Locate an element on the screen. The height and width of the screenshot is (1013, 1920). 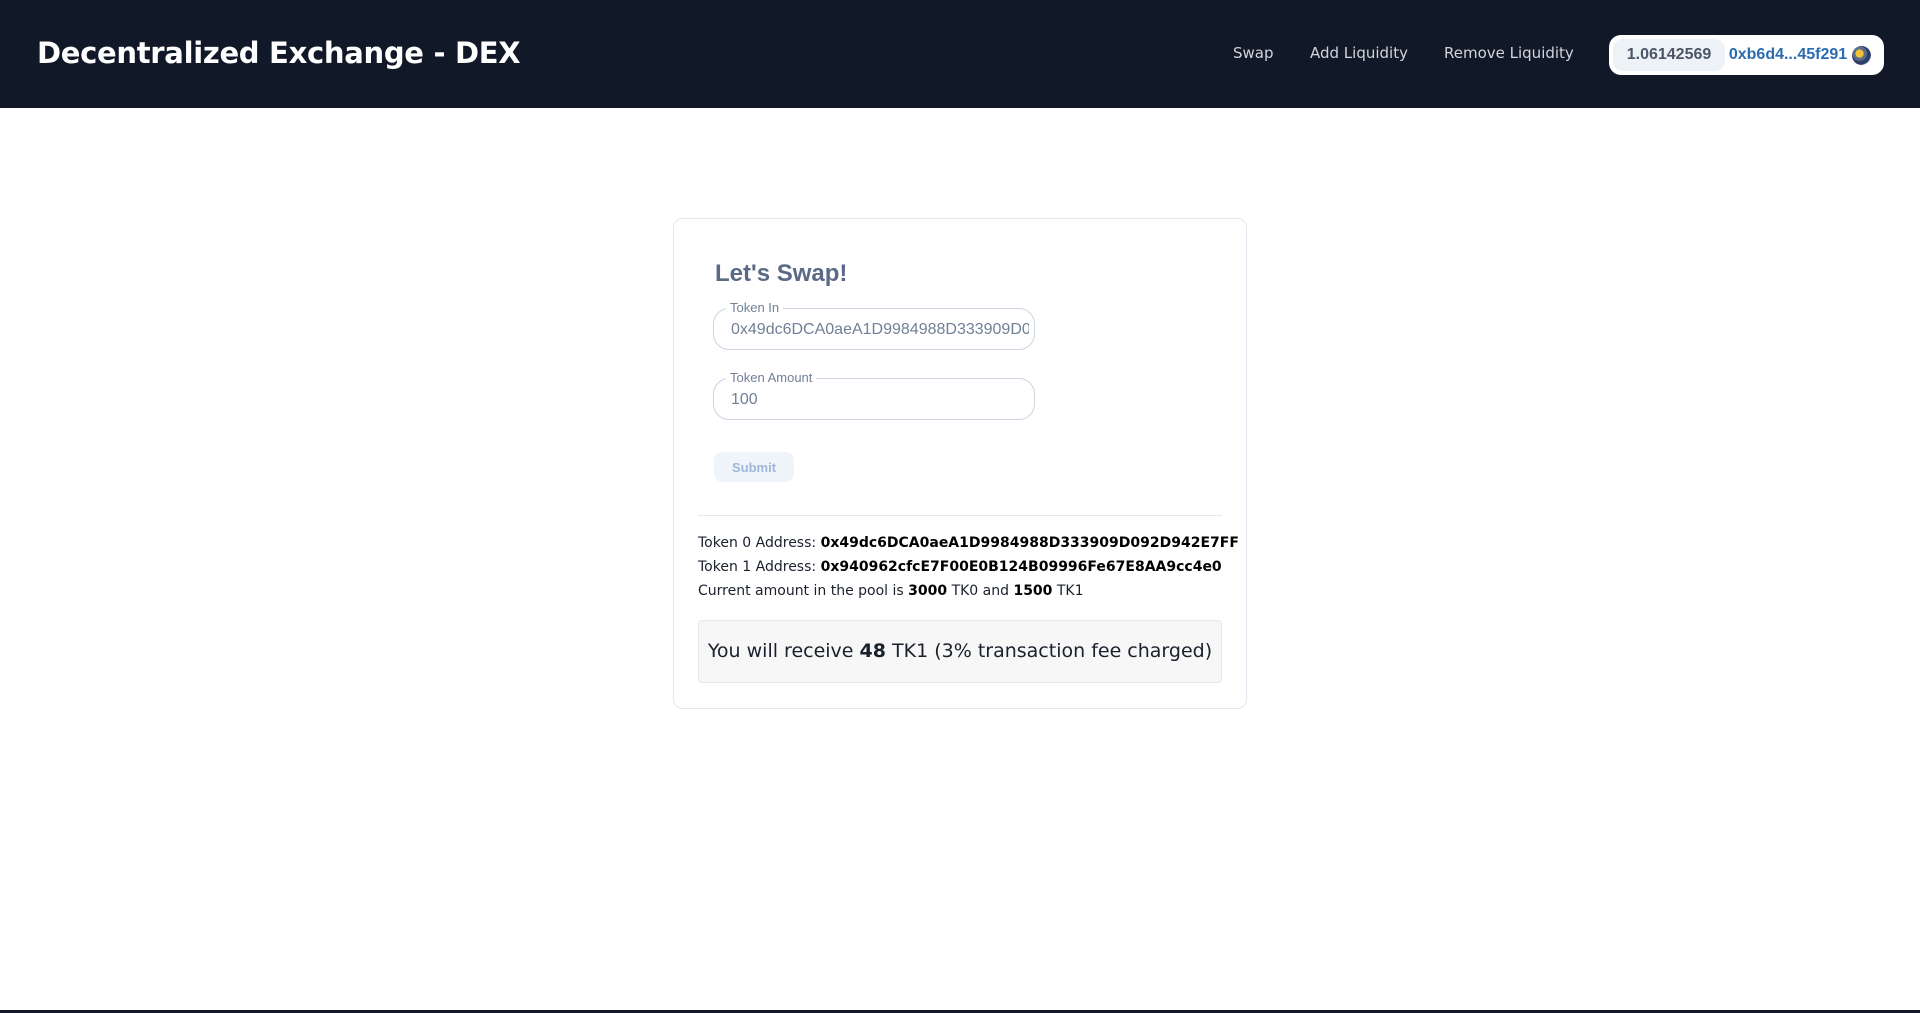
token0-address-label: Token 0 Address: is located at coordinates (757, 543).